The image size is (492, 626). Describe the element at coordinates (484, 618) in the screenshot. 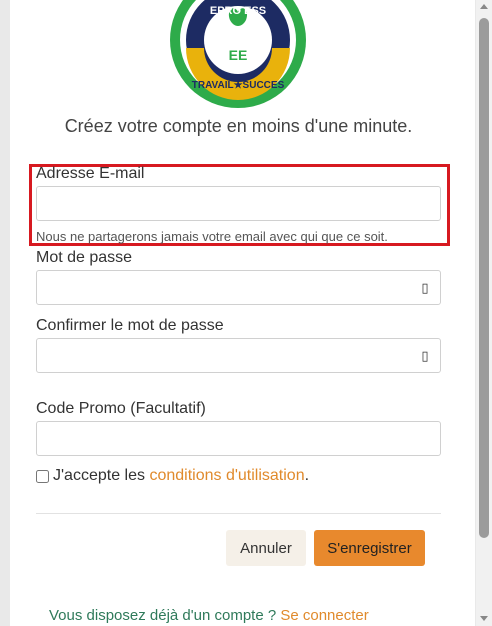

I see `scroll-down-arrow-icon` at that location.